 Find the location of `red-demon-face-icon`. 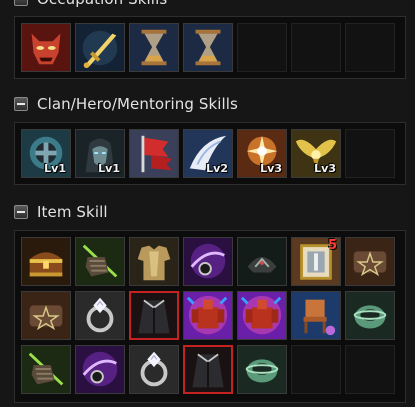

red-demon-face-icon is located at coordinates (46, 47).